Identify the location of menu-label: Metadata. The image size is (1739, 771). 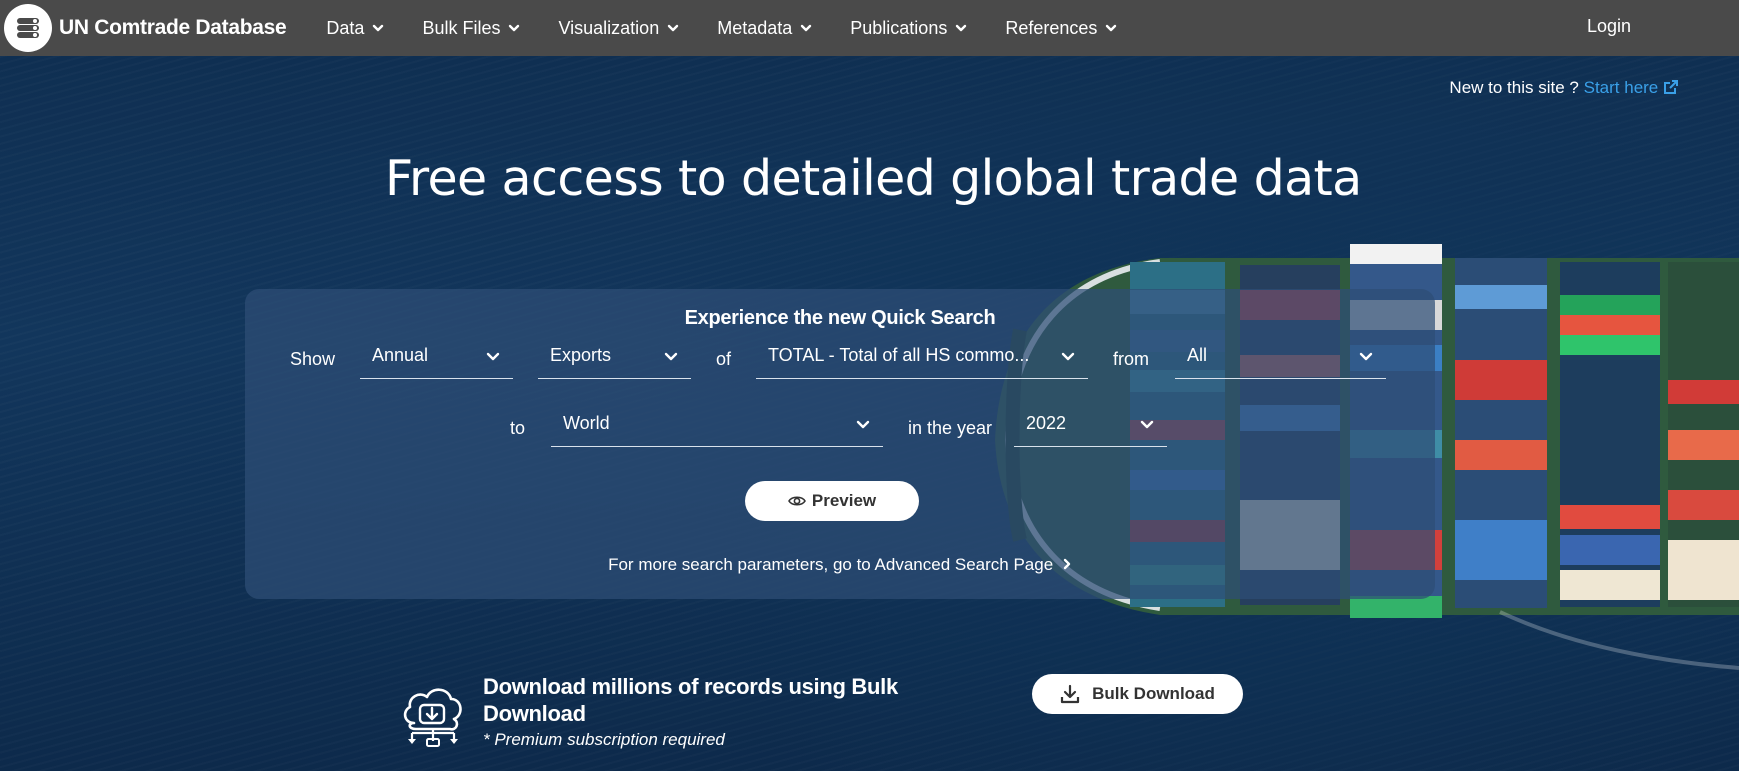
(755, 27).